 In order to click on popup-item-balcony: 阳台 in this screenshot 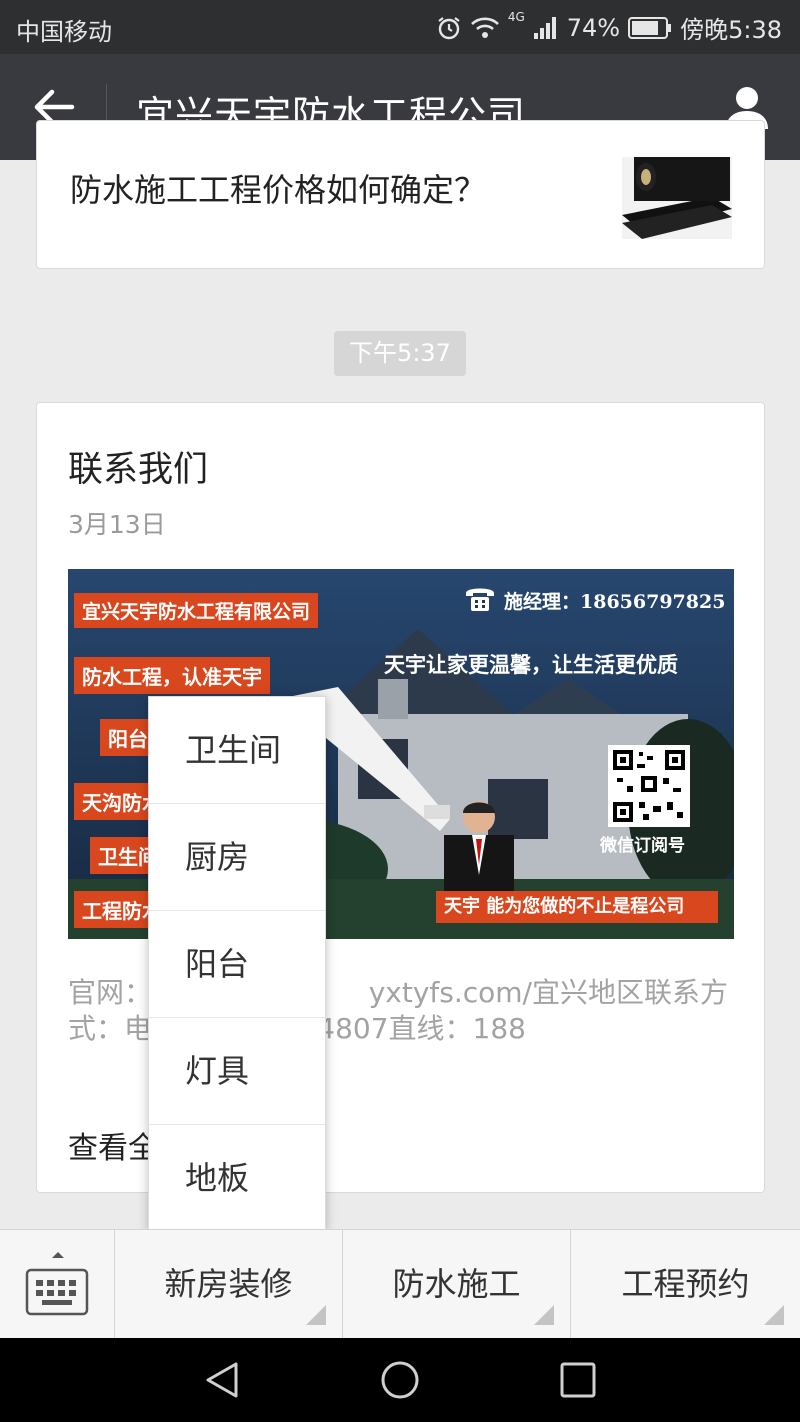, I will do `click(237, 964)`.